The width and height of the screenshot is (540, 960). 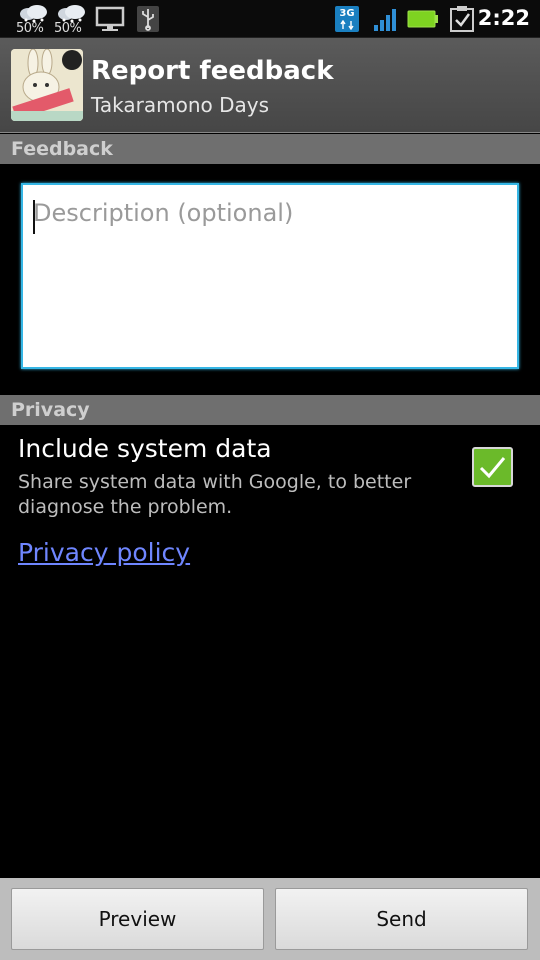 I want to click on network-3g-icon: 3G, so click(x=347, y=19).